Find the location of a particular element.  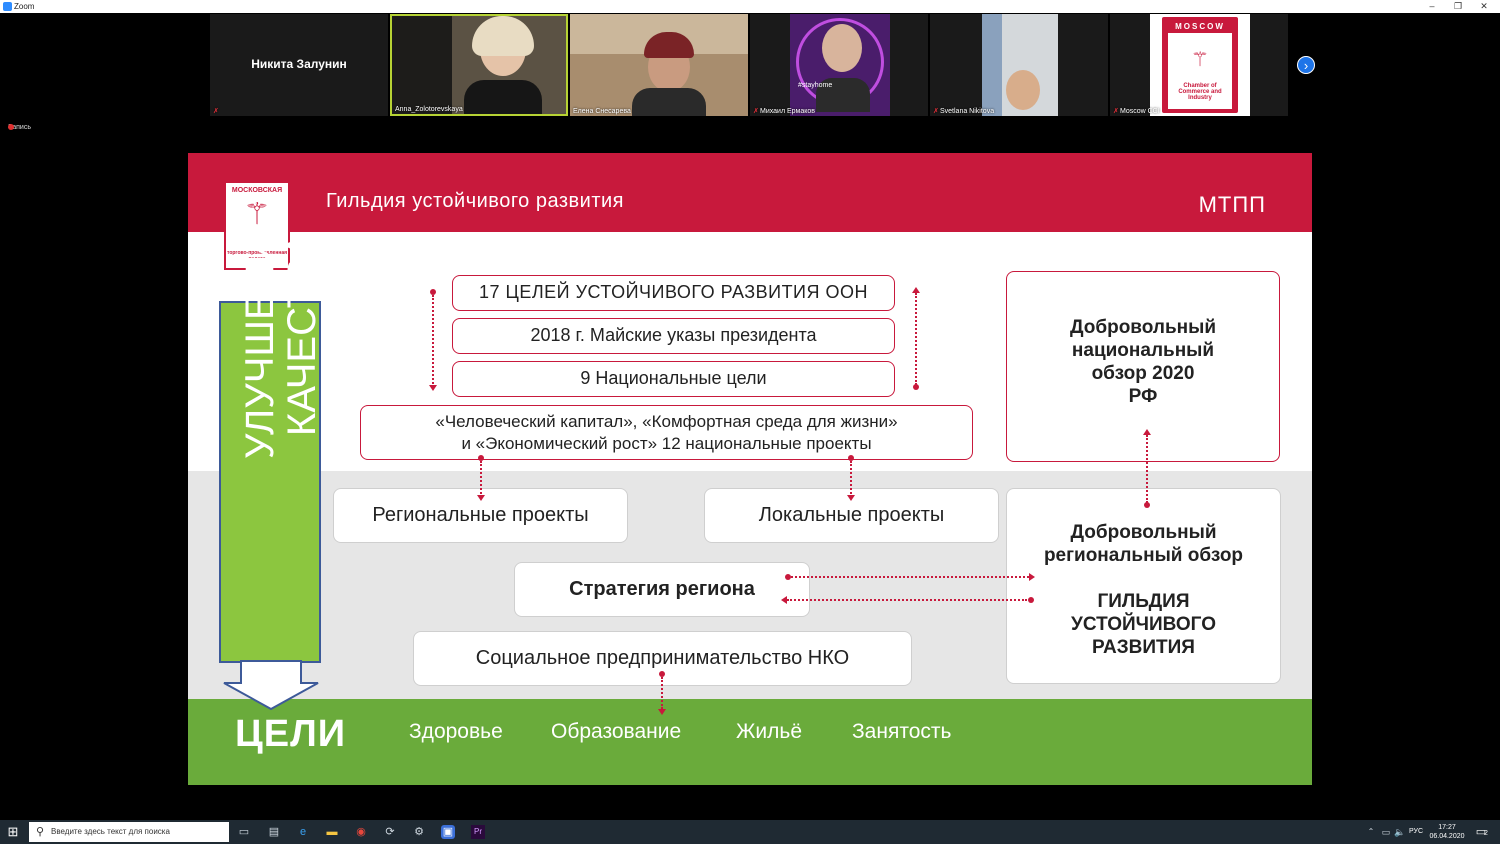

vrr-line-1: Добровольный is located at coordinates (1143, 532).